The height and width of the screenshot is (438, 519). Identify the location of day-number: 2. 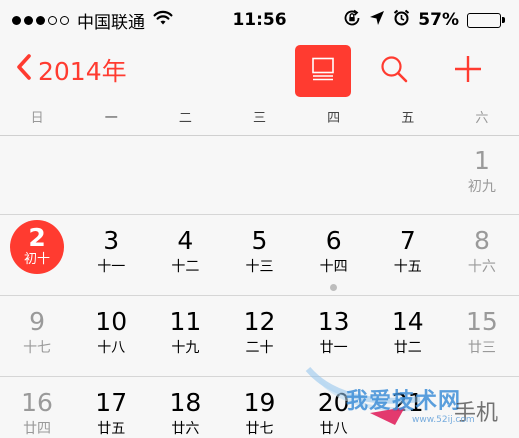
(37, 237).